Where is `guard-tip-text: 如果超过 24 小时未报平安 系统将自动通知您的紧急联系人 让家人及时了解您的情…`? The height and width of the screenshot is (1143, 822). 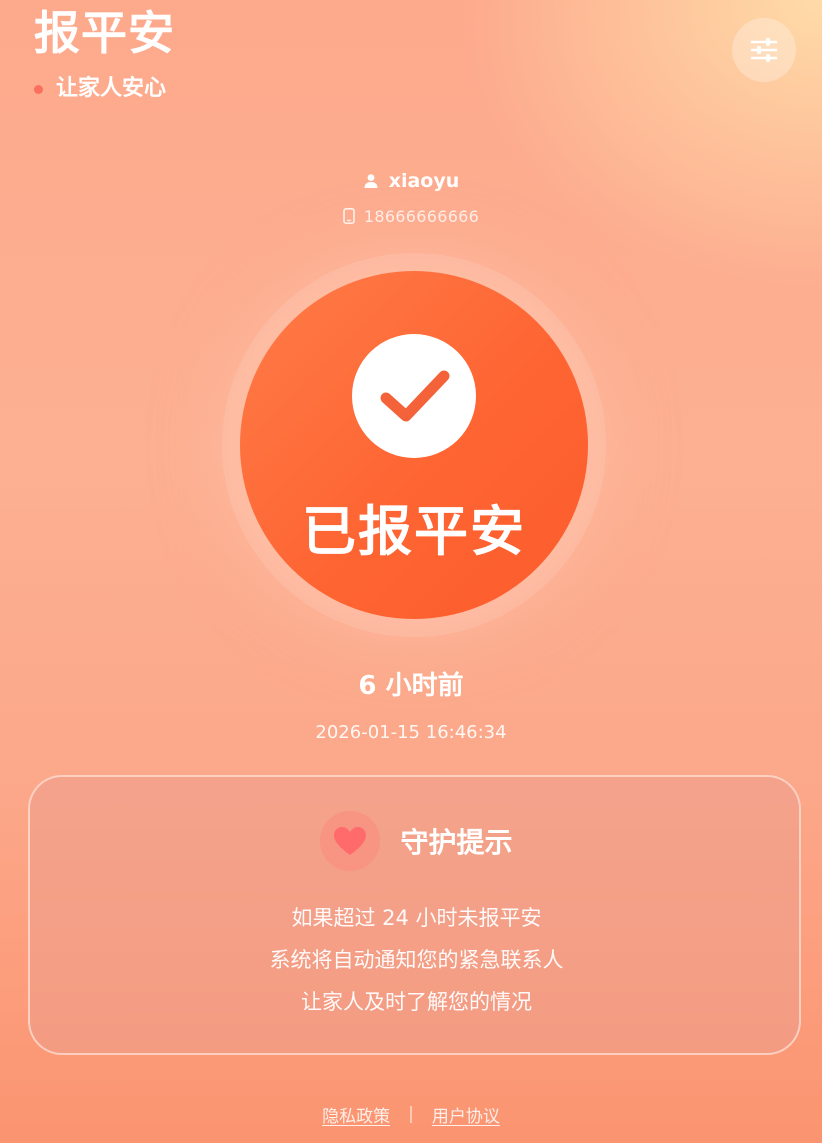 guard-tip-text: 如果超过 24 小时未报平安 系统将自动通知您的紧急联系人 让家人及时了解您的情… is located at coordinates (416, 960).